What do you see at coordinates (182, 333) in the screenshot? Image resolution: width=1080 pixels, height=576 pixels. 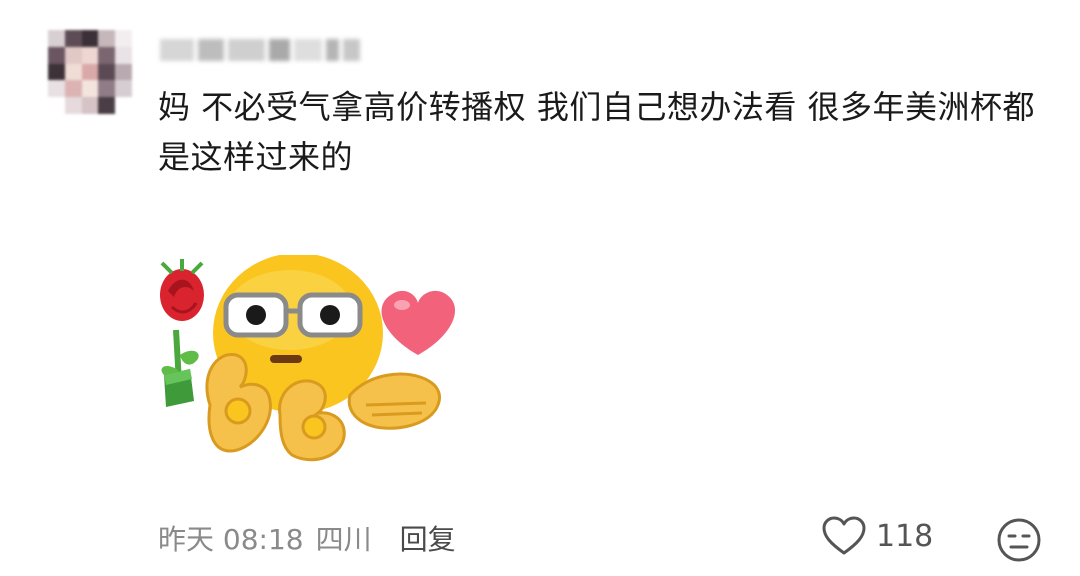 I see `rose-icon` at bounding box center [182, 333].